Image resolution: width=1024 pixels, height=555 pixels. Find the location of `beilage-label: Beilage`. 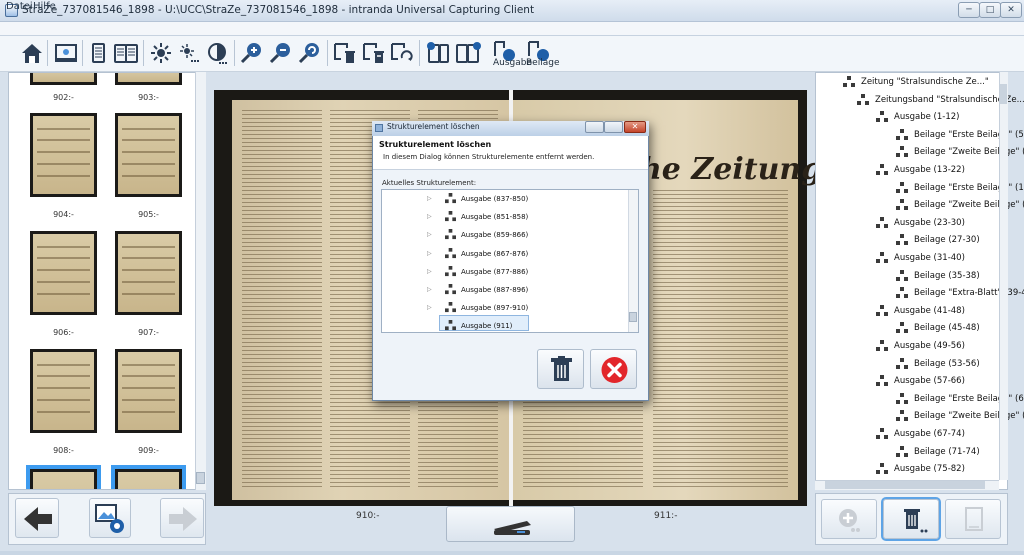

beilage-label: Beilage is located at coordinates (543, 63).